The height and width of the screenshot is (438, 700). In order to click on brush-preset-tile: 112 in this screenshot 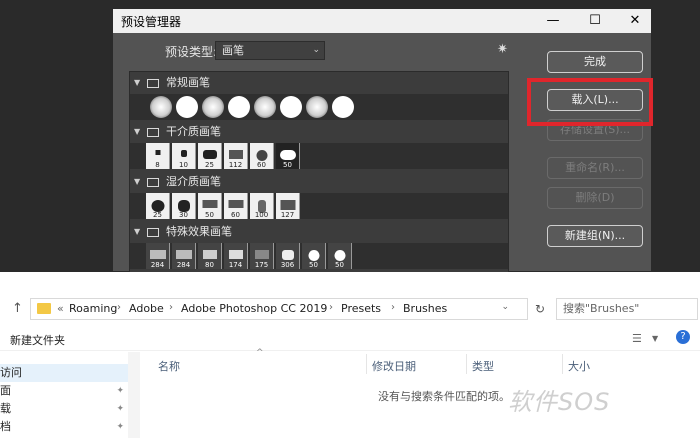, I will do `click(236, 156)`.